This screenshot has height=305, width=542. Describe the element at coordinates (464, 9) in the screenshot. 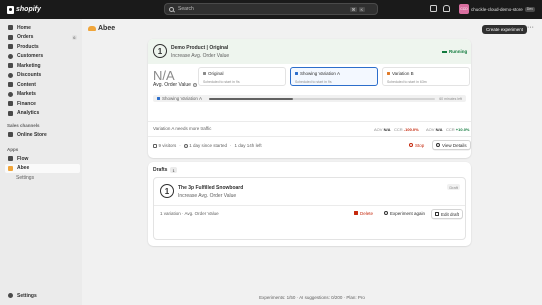

I see `store-avatar: CCD` at that location.